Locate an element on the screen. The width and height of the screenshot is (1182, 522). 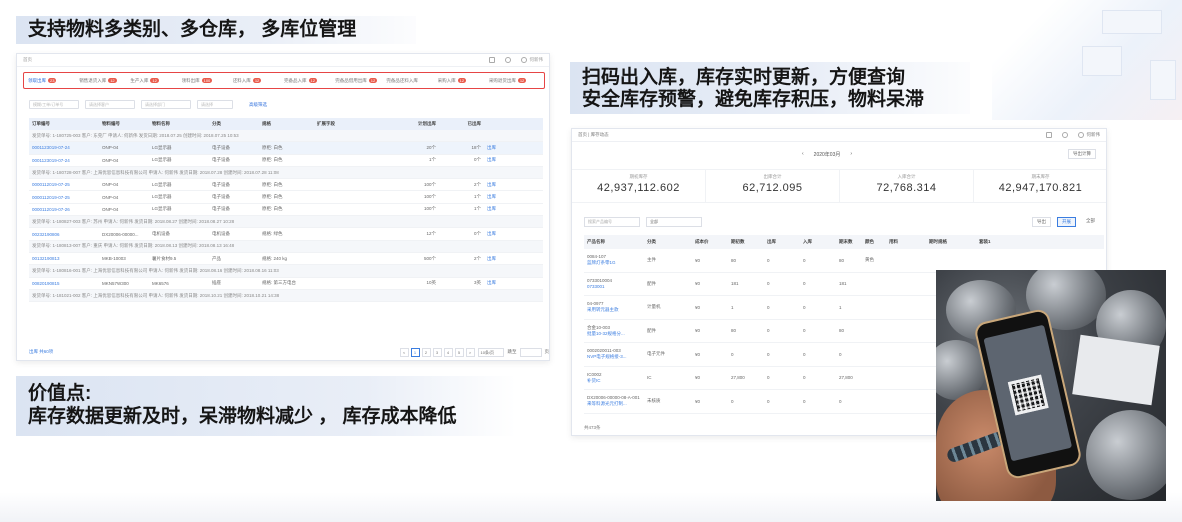
product-search-input: 搜索产品编号 is located at coordinates (612, 222).